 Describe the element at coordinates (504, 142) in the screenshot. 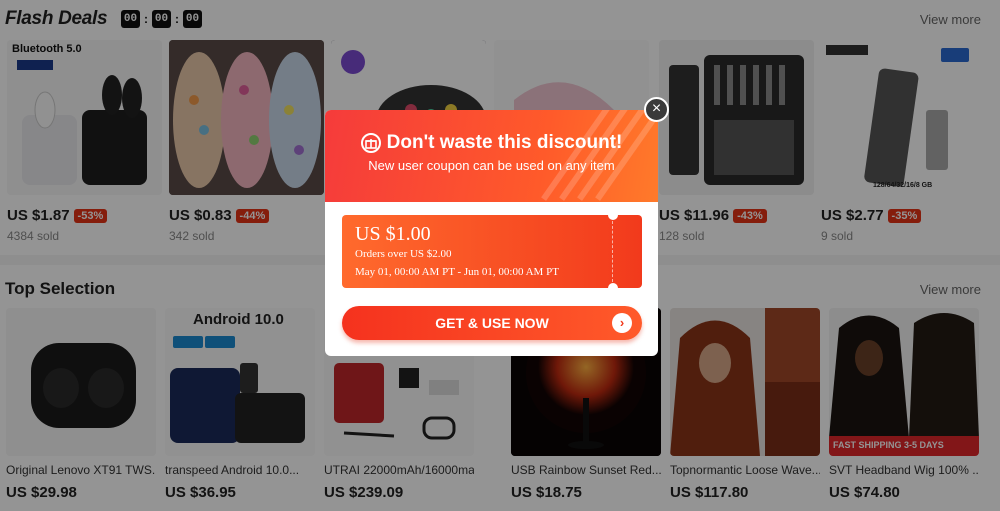

I see `modal-title: Don't waste this discount!` at that location.